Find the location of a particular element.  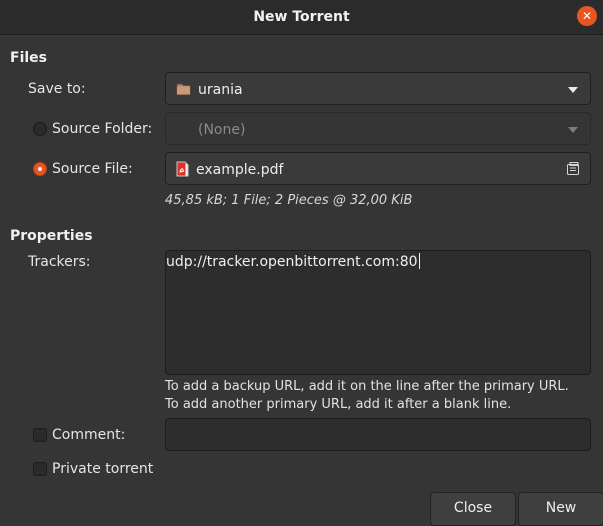

document-open-icon is located at coordinates (573, 168).